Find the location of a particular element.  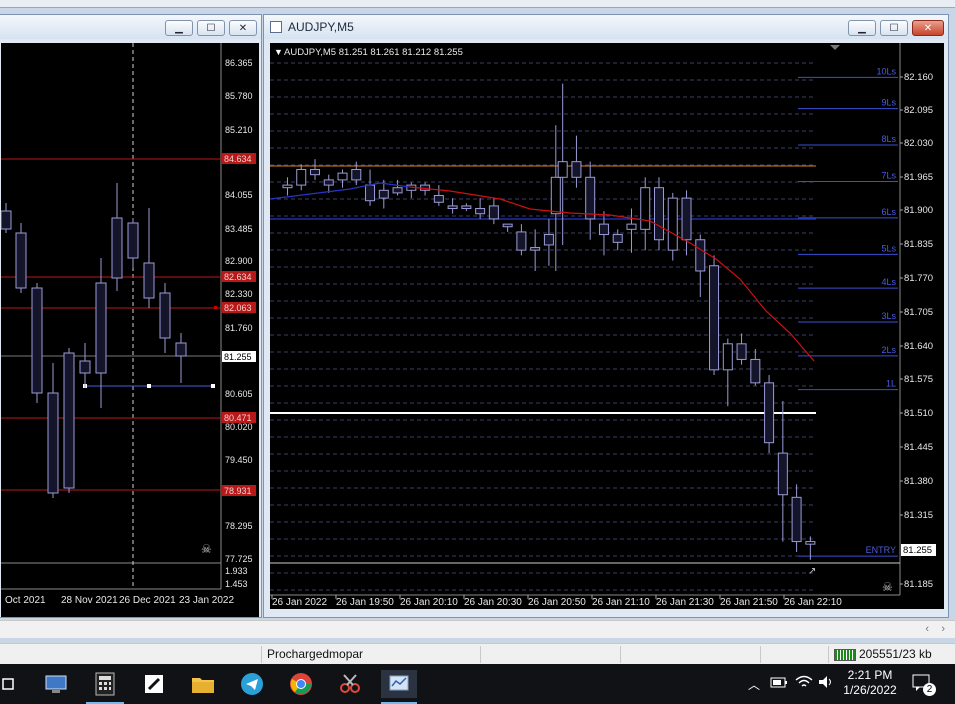

y-axis-label: 81.445 is located at coordinates (918, 447).